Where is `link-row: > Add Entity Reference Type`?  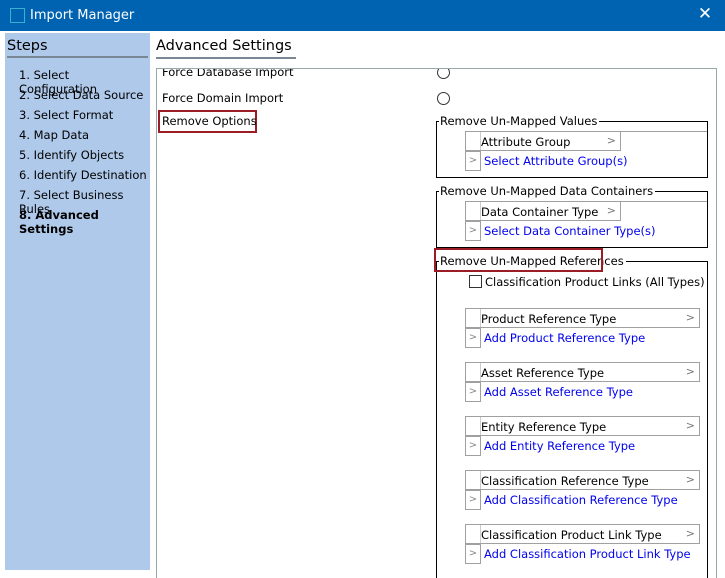 link-row: > Add Entity Reference Type is located at coordinates (582, 446).